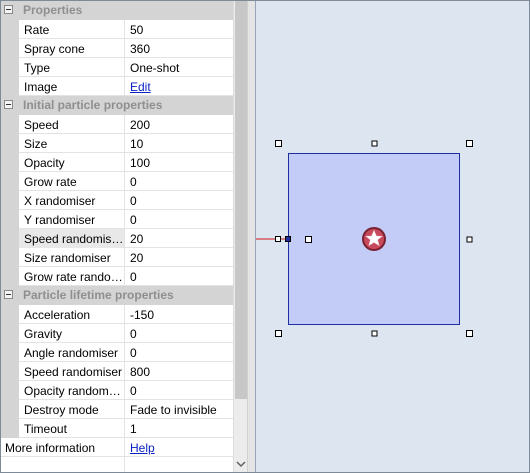 This screenshot has width=530, height=473. What do you see at coordinates (308, 239) in the screenshot?
I see `angle-handle` at bounding box center [308, 239].